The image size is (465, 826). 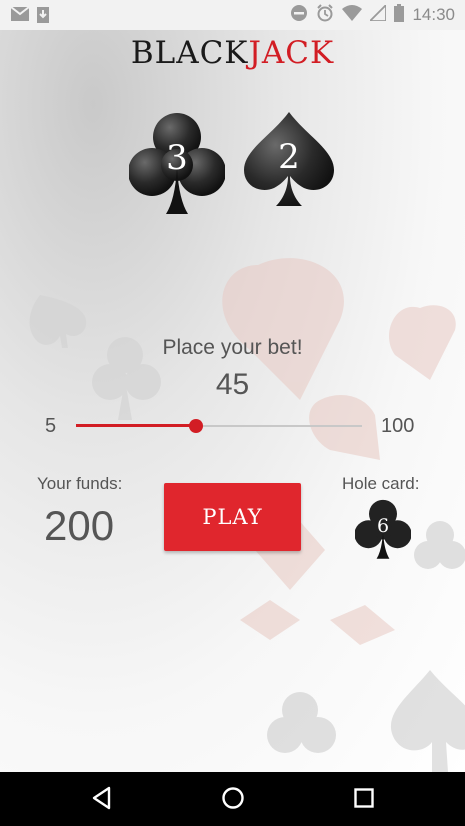 What do you see at coordinates (433, 14) in the screenshot?
I see `status-time: 14:30` at bounding box center [433, 14].